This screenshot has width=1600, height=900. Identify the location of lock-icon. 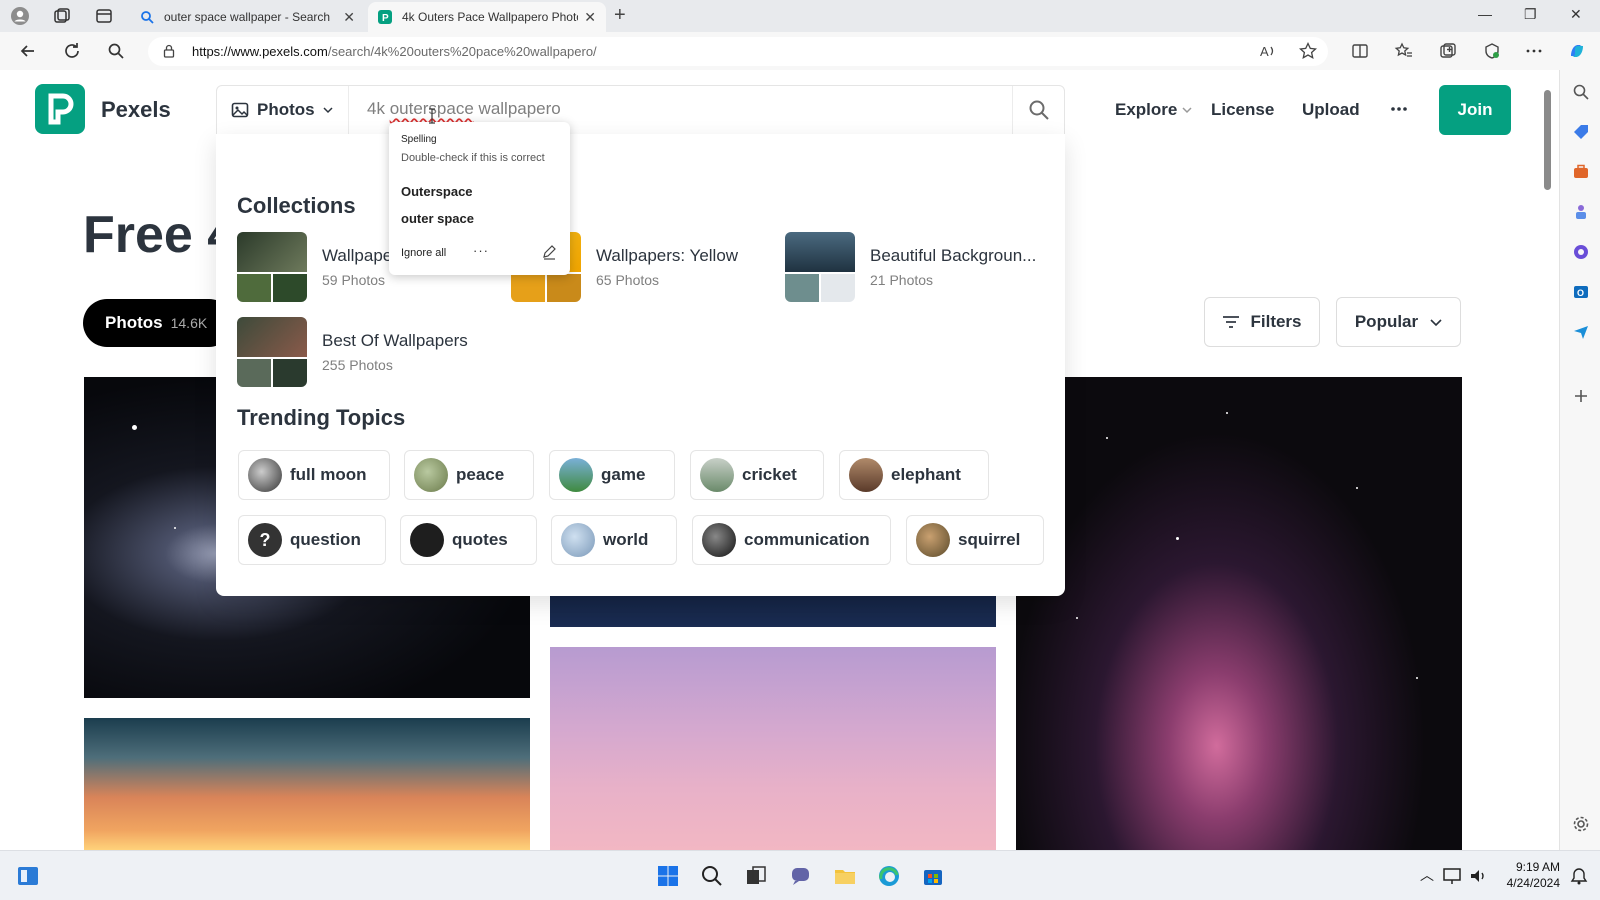
(169, 51).